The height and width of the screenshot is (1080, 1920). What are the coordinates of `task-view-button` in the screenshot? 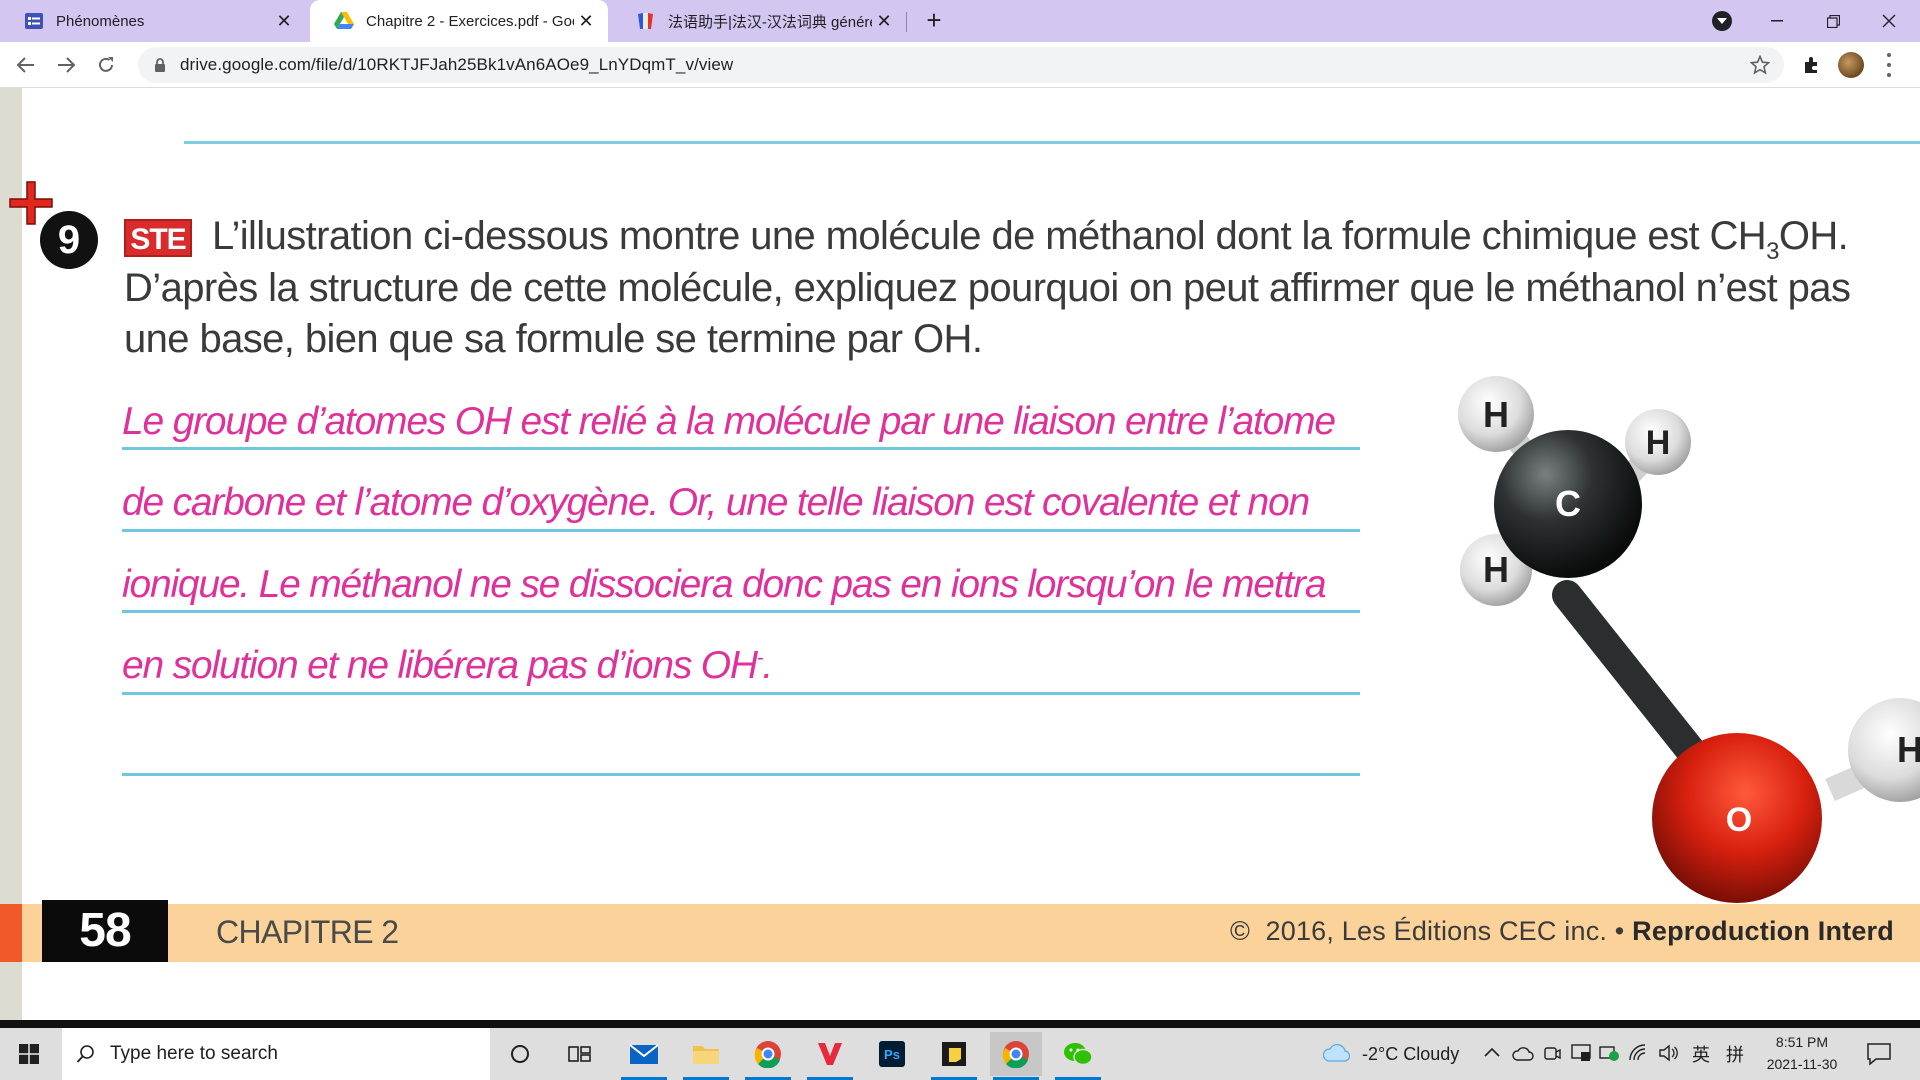 It's located at (580, 1054).